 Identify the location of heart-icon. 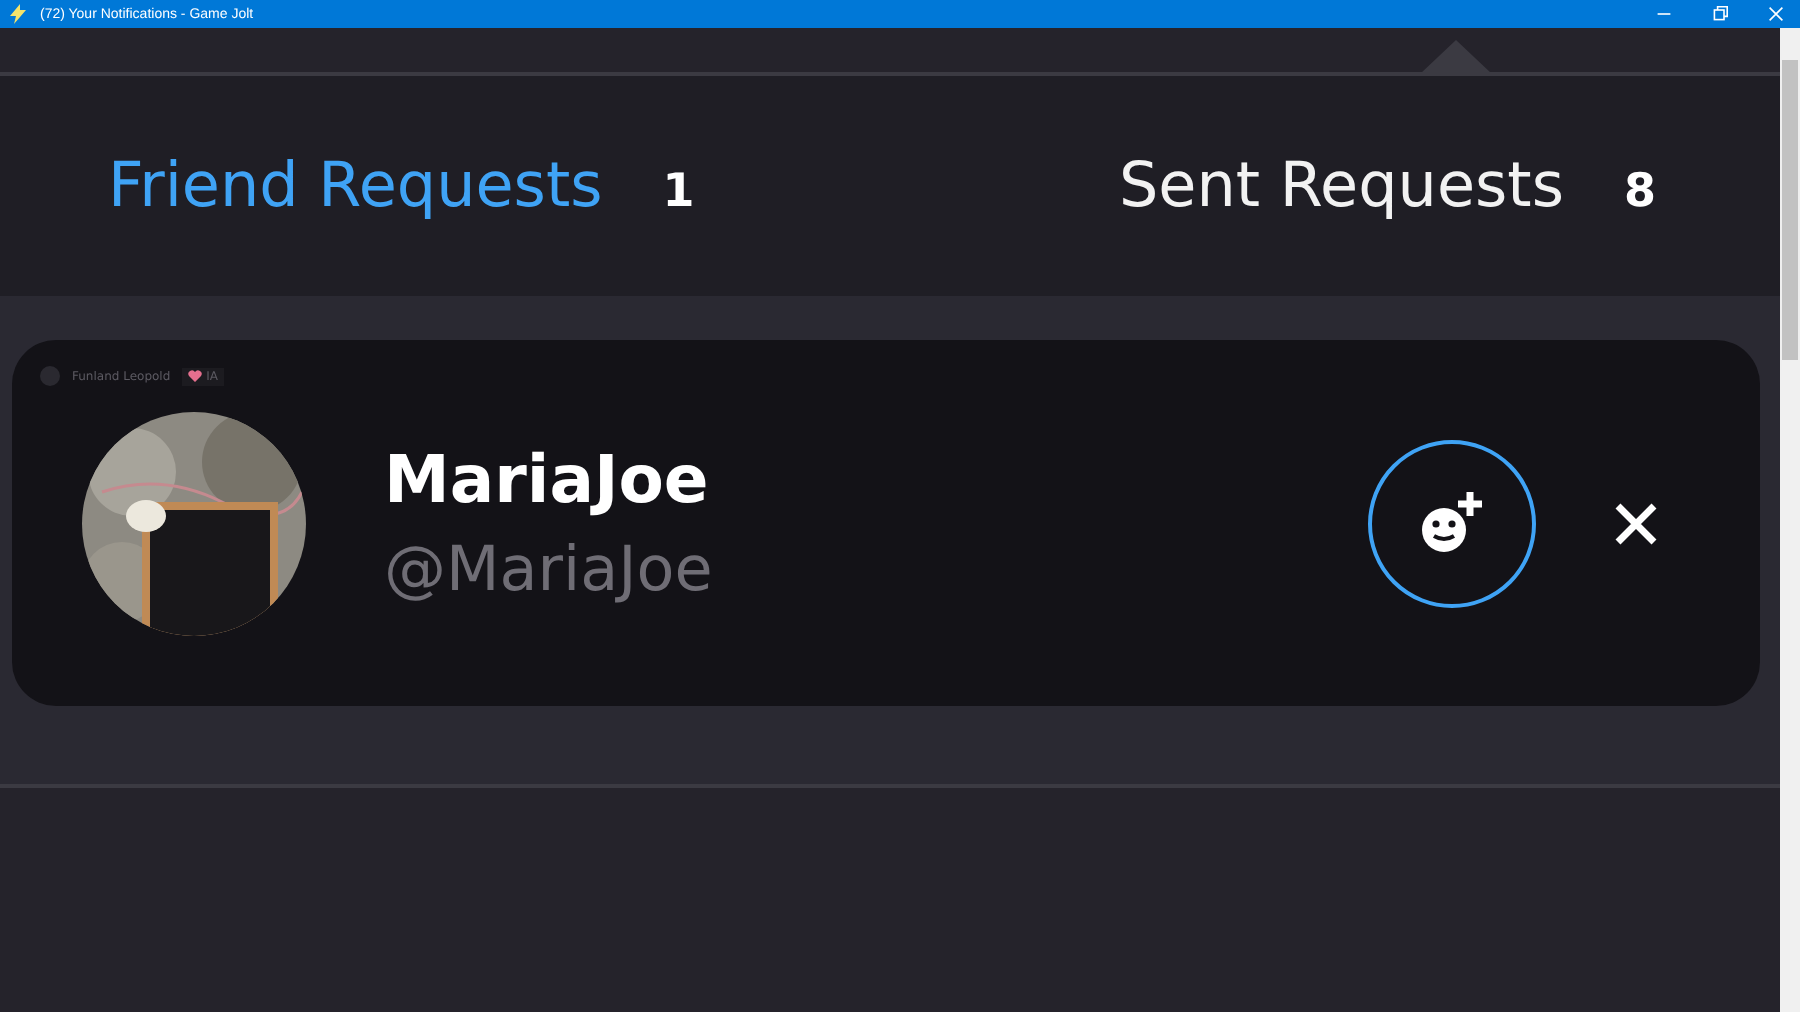
(195, 376).